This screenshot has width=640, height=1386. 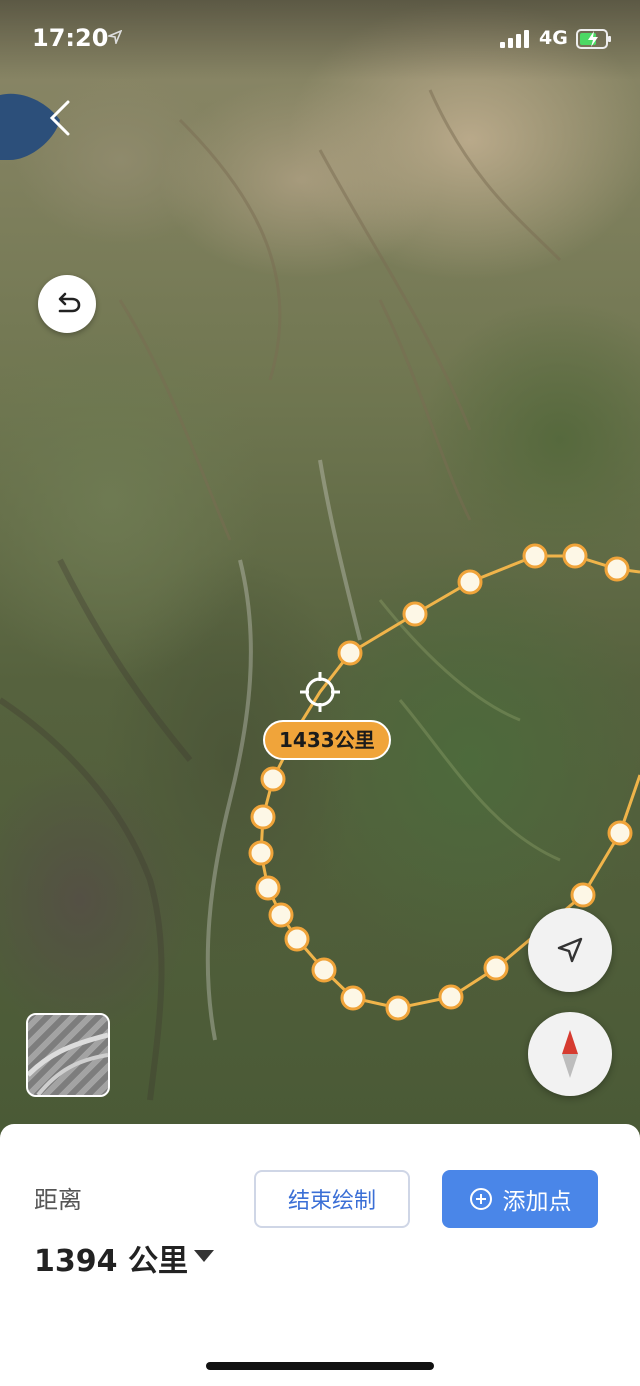 I want to click on status-time: 17:20, so click(x=70, y=38).